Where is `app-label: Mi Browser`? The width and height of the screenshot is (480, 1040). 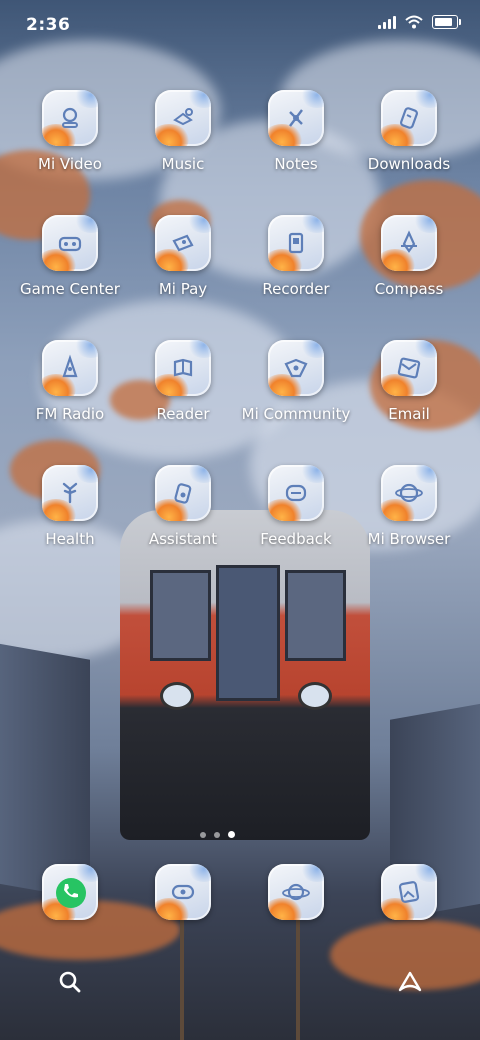
app-label: Mi Browser is located at coordinates (409, 539).